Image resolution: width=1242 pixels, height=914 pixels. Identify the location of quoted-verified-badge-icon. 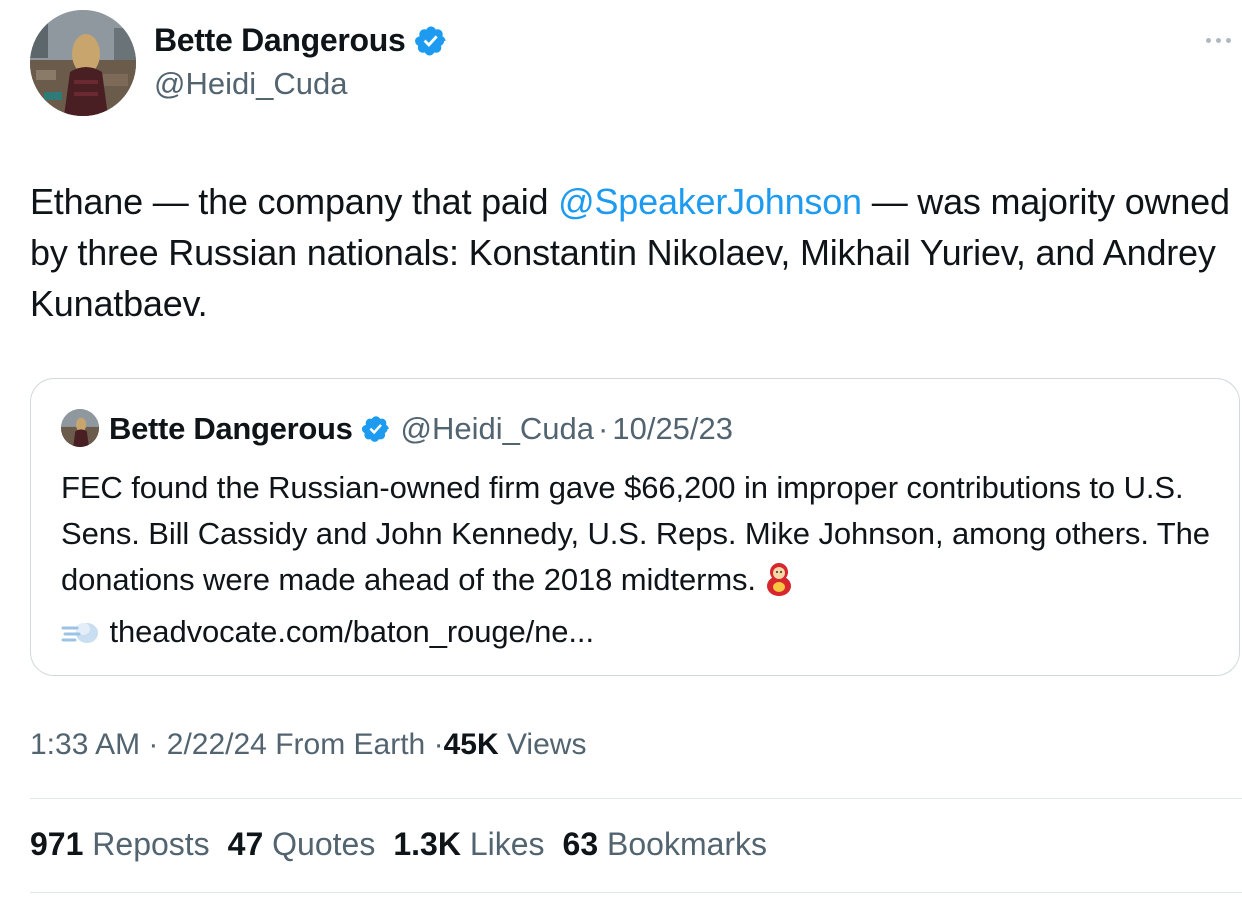
(376, 429).